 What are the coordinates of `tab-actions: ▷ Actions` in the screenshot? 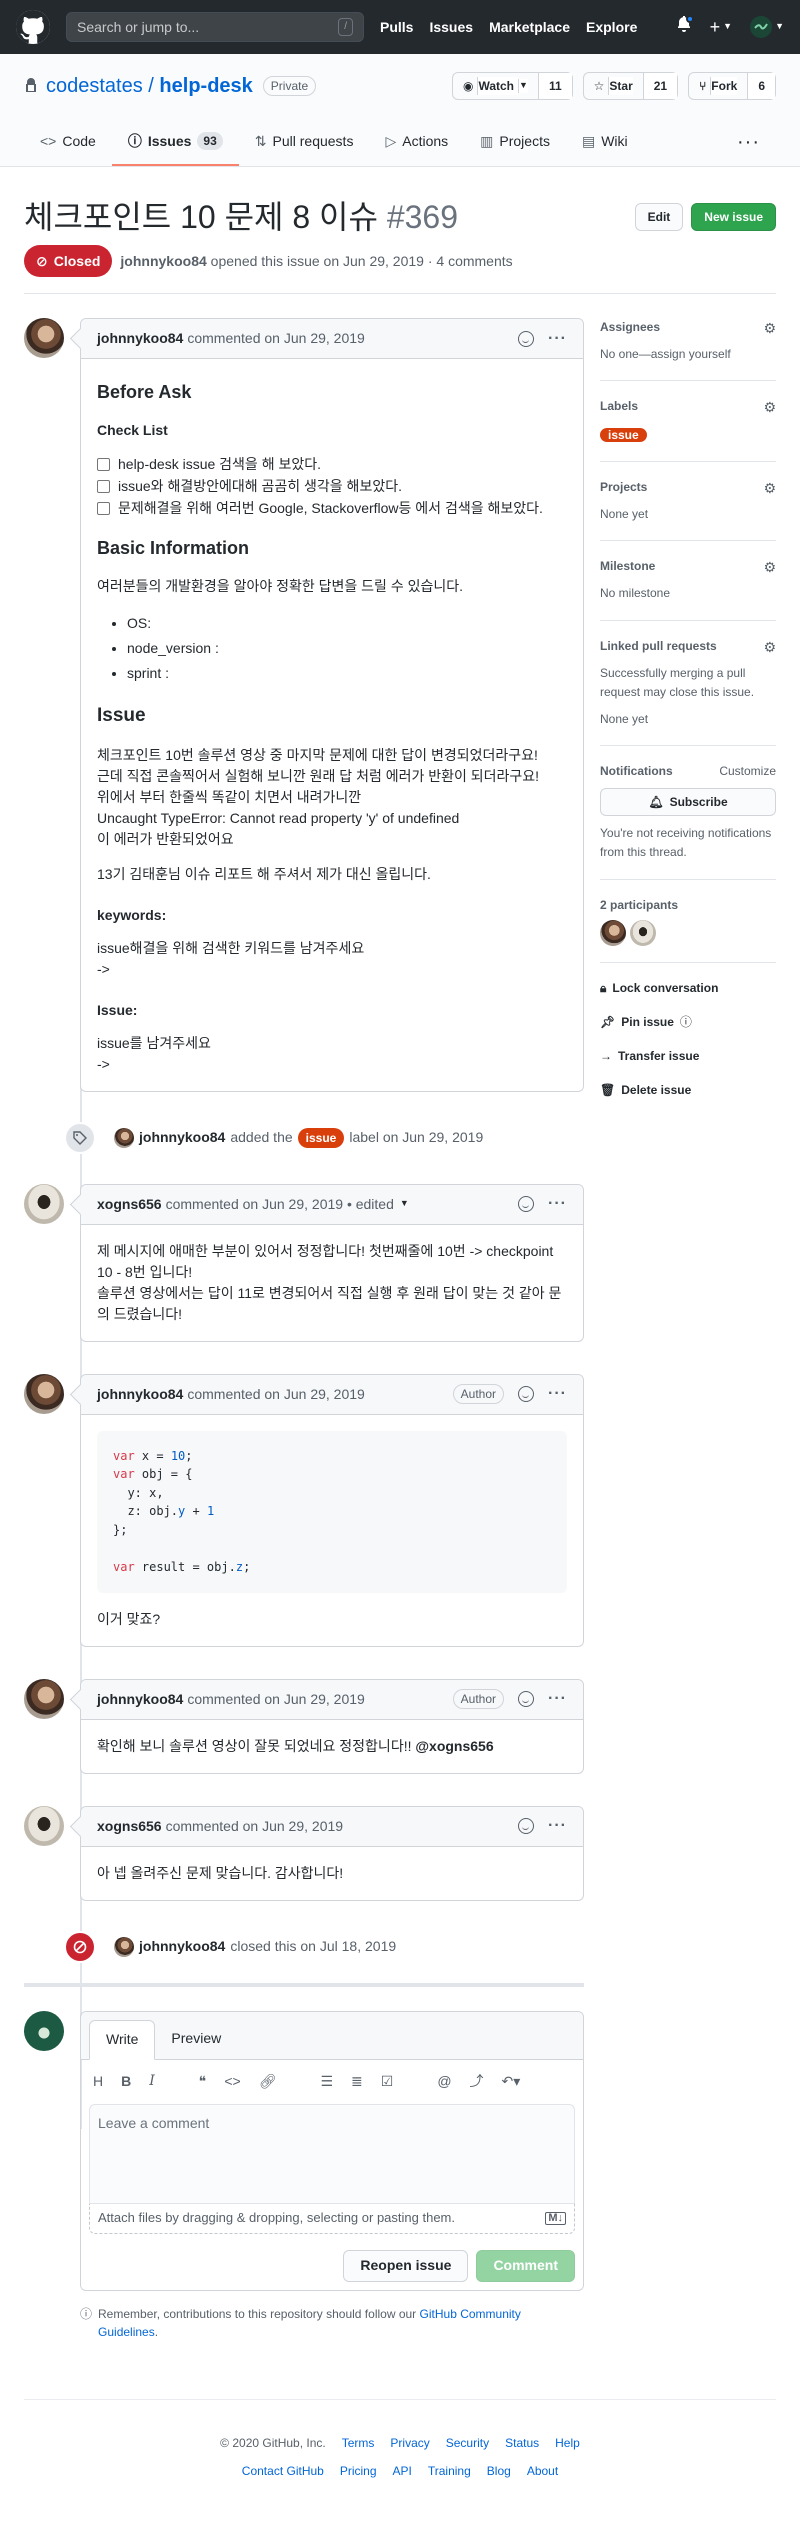 It's located at (416, 142).